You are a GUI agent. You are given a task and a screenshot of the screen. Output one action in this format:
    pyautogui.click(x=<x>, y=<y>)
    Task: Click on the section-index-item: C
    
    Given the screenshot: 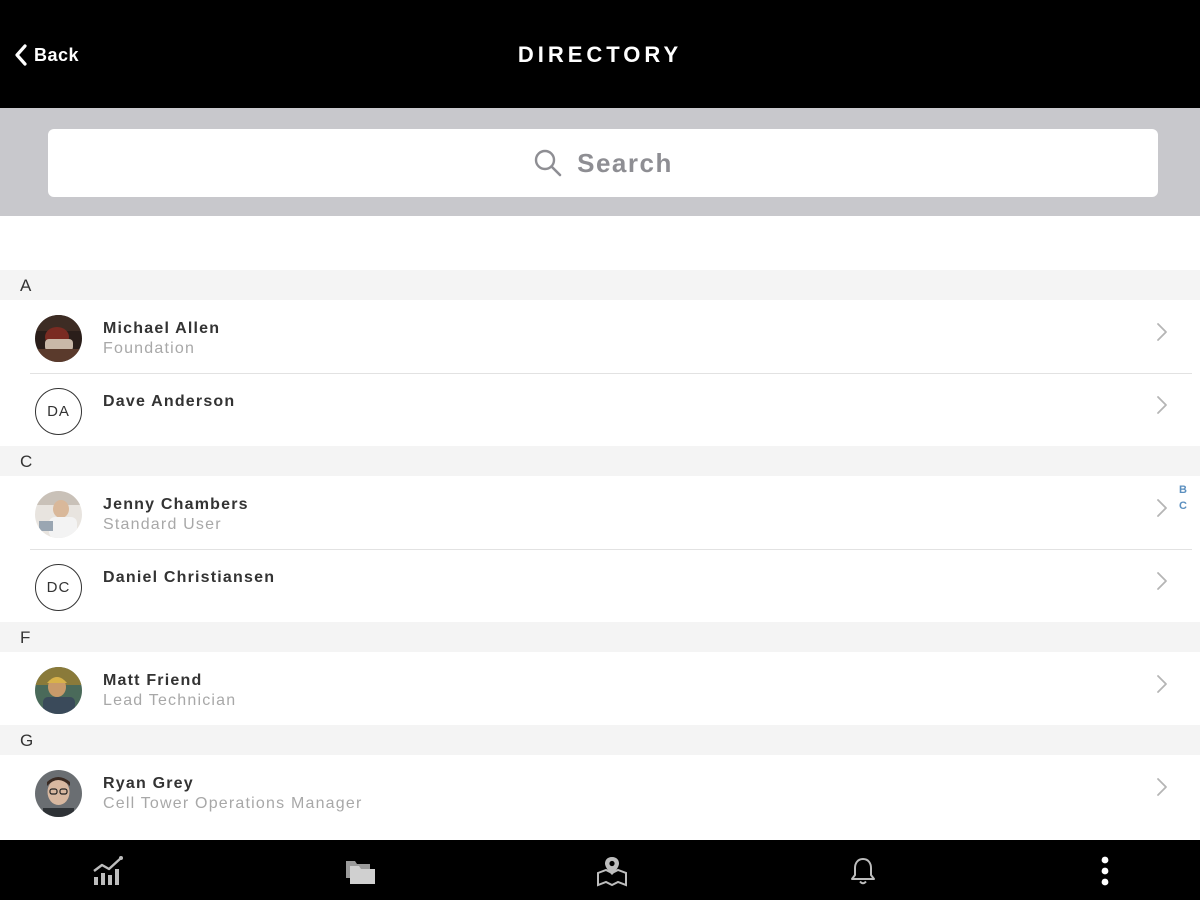 What is the action you would take?
    pyautogui.click(x=1183, y=506)
    